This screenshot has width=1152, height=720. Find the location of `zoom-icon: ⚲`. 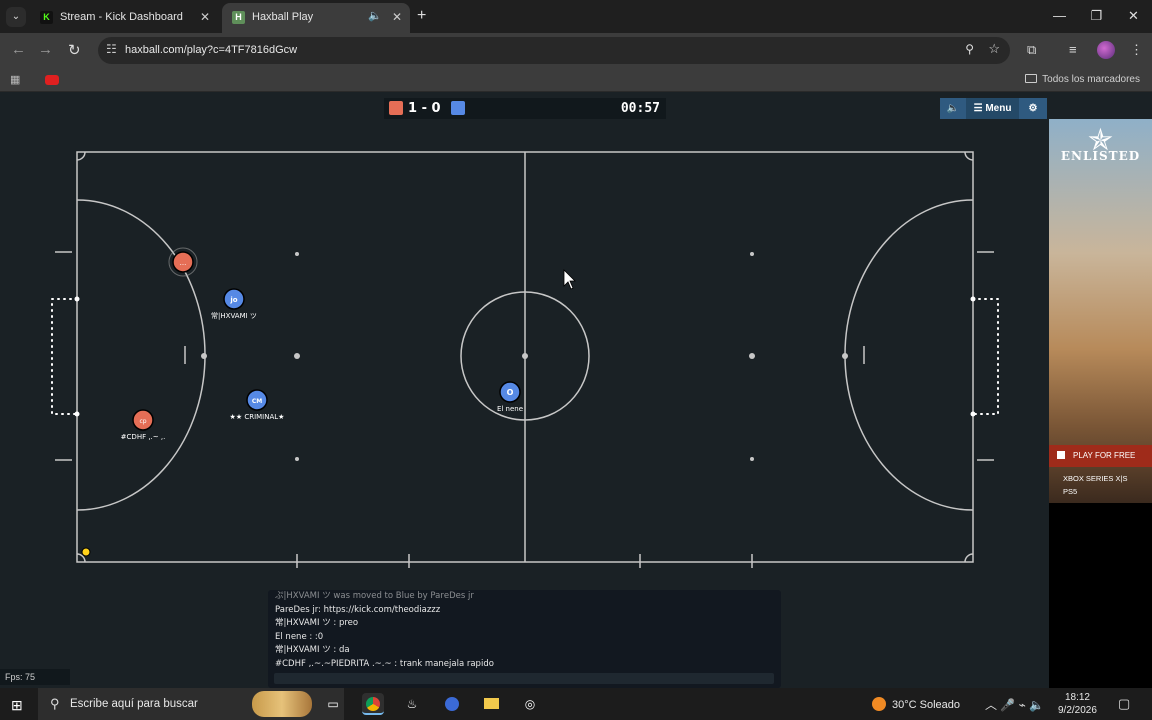

zoom-icon: ⚲ is located at coordinates (969, 49).